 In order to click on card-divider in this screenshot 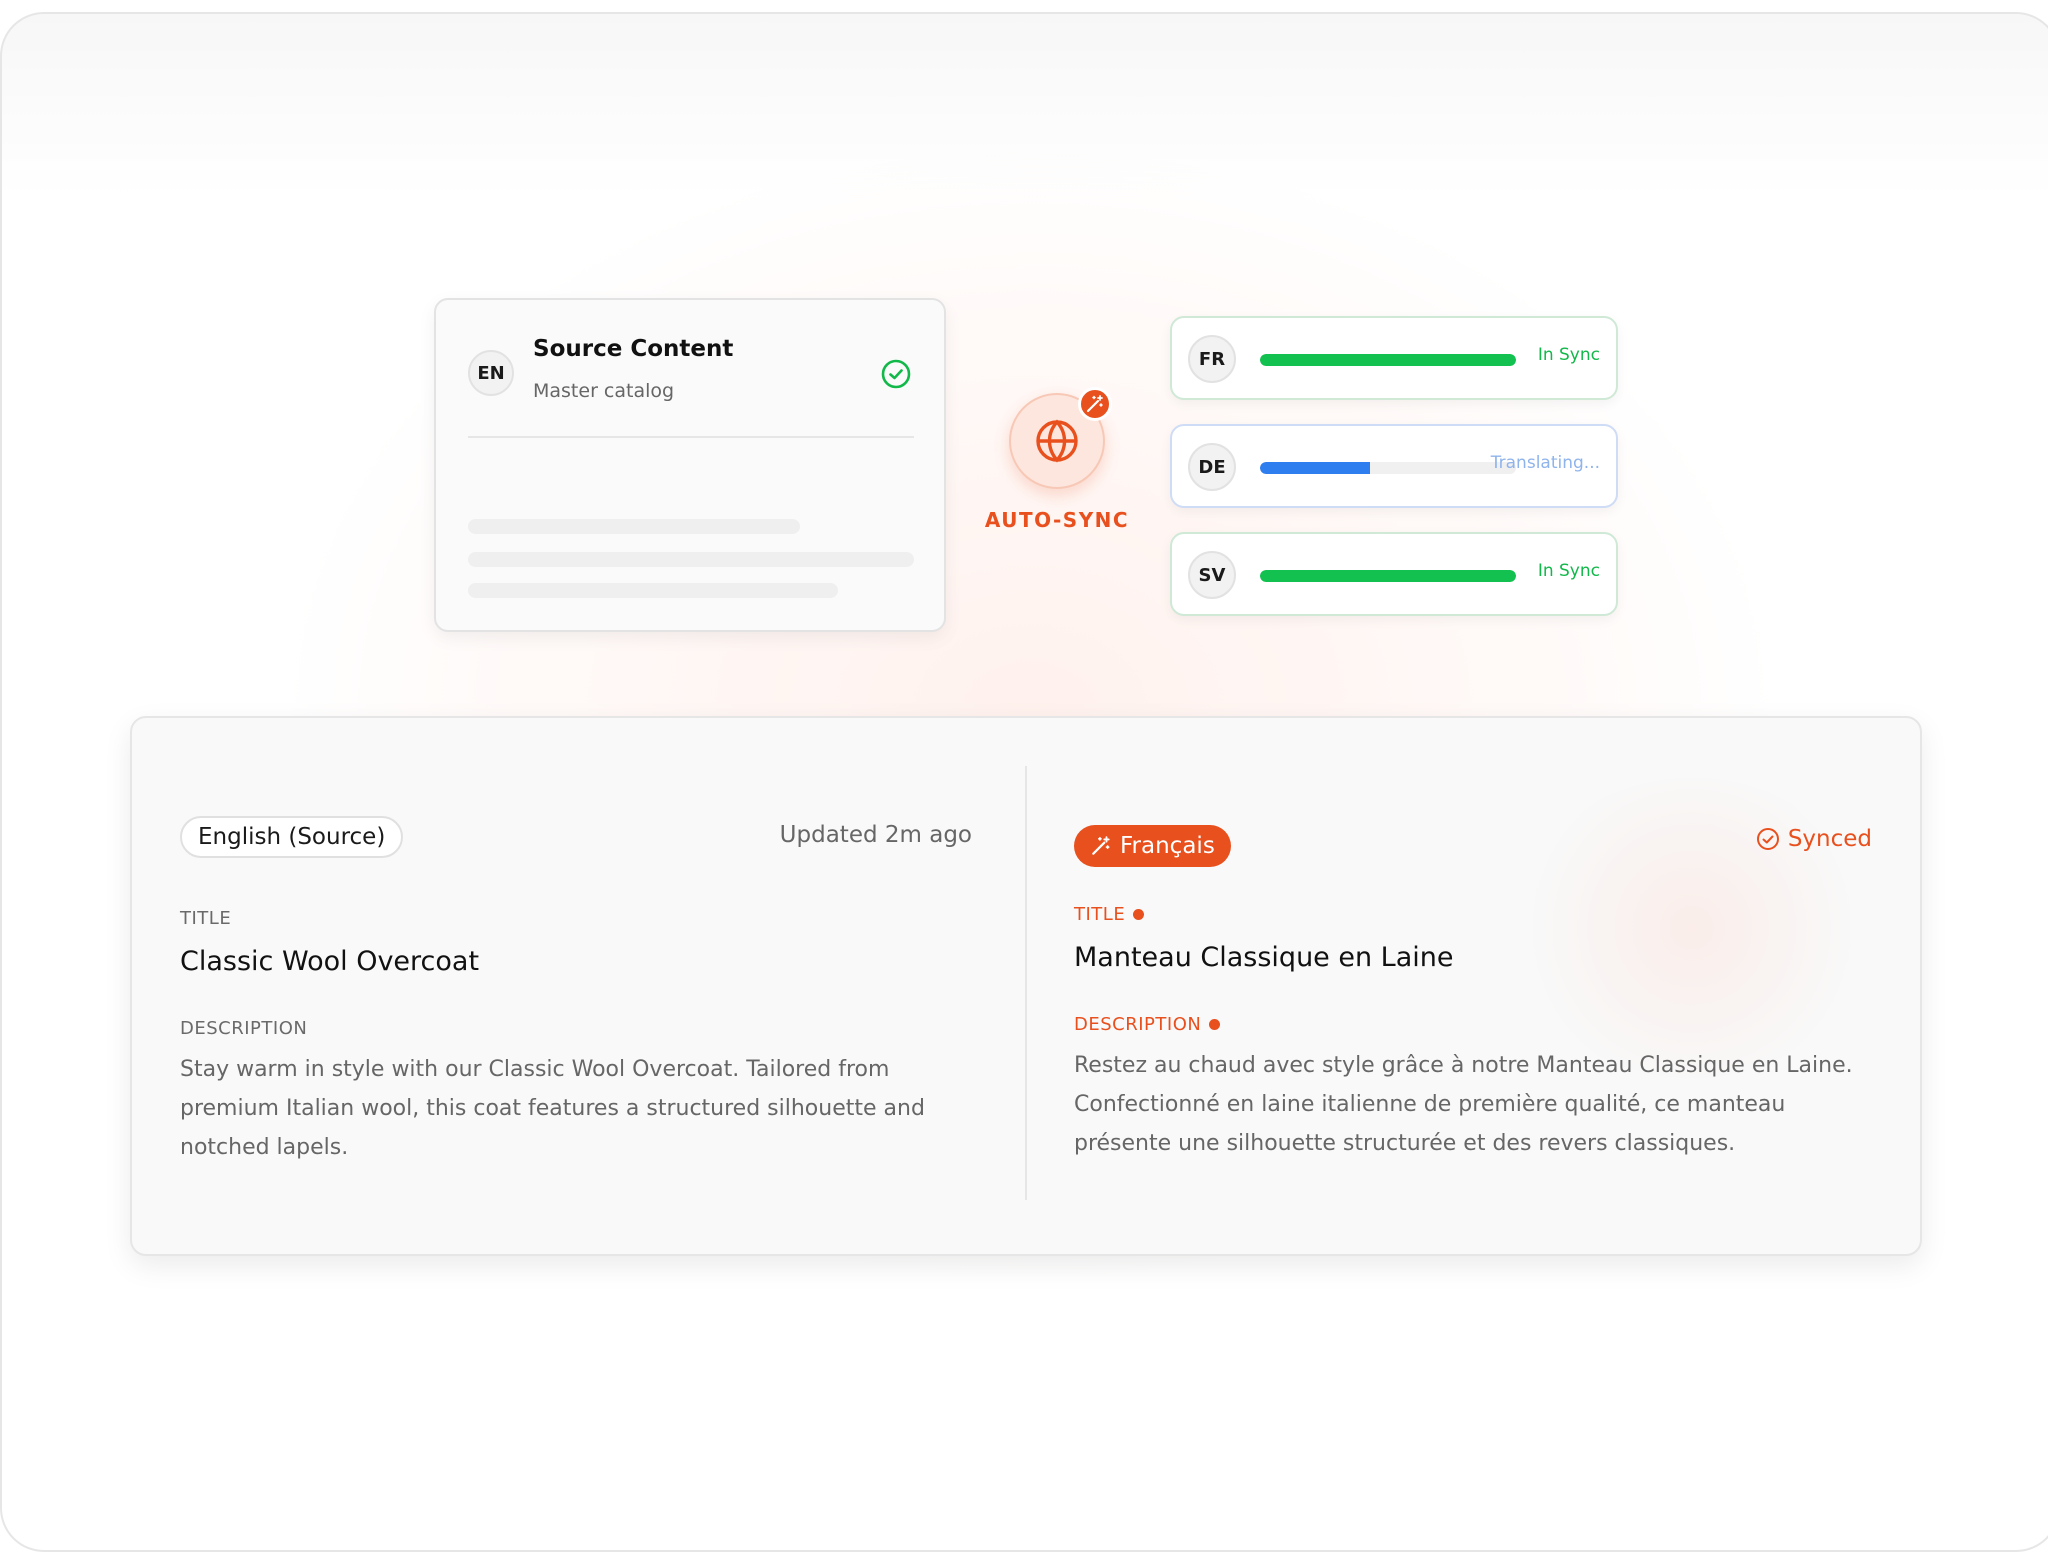, I will do `click(691, 437)`.